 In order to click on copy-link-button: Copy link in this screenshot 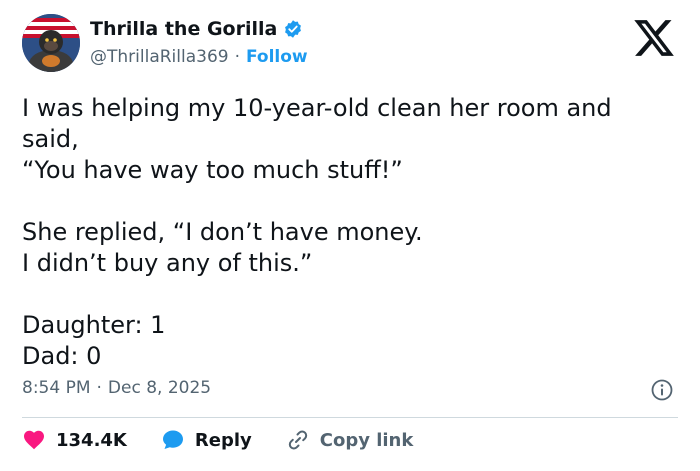, I will do `click(350, 440)`.